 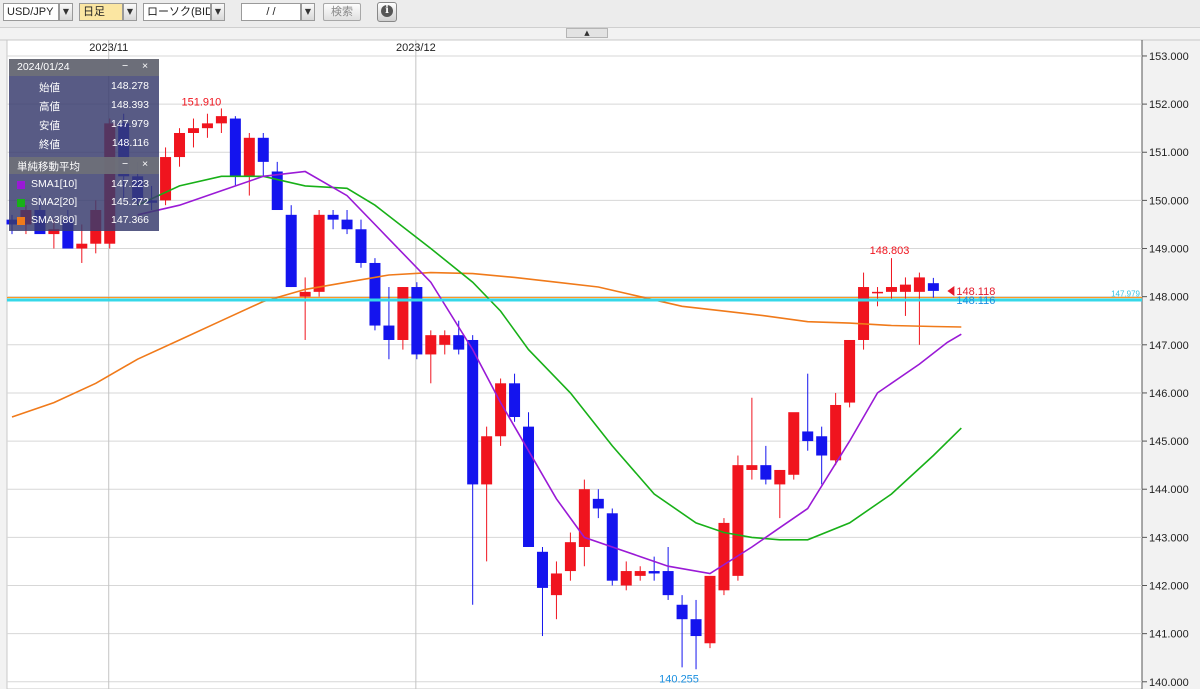 I want to click on info-button: i, so click(x=387, y=12).